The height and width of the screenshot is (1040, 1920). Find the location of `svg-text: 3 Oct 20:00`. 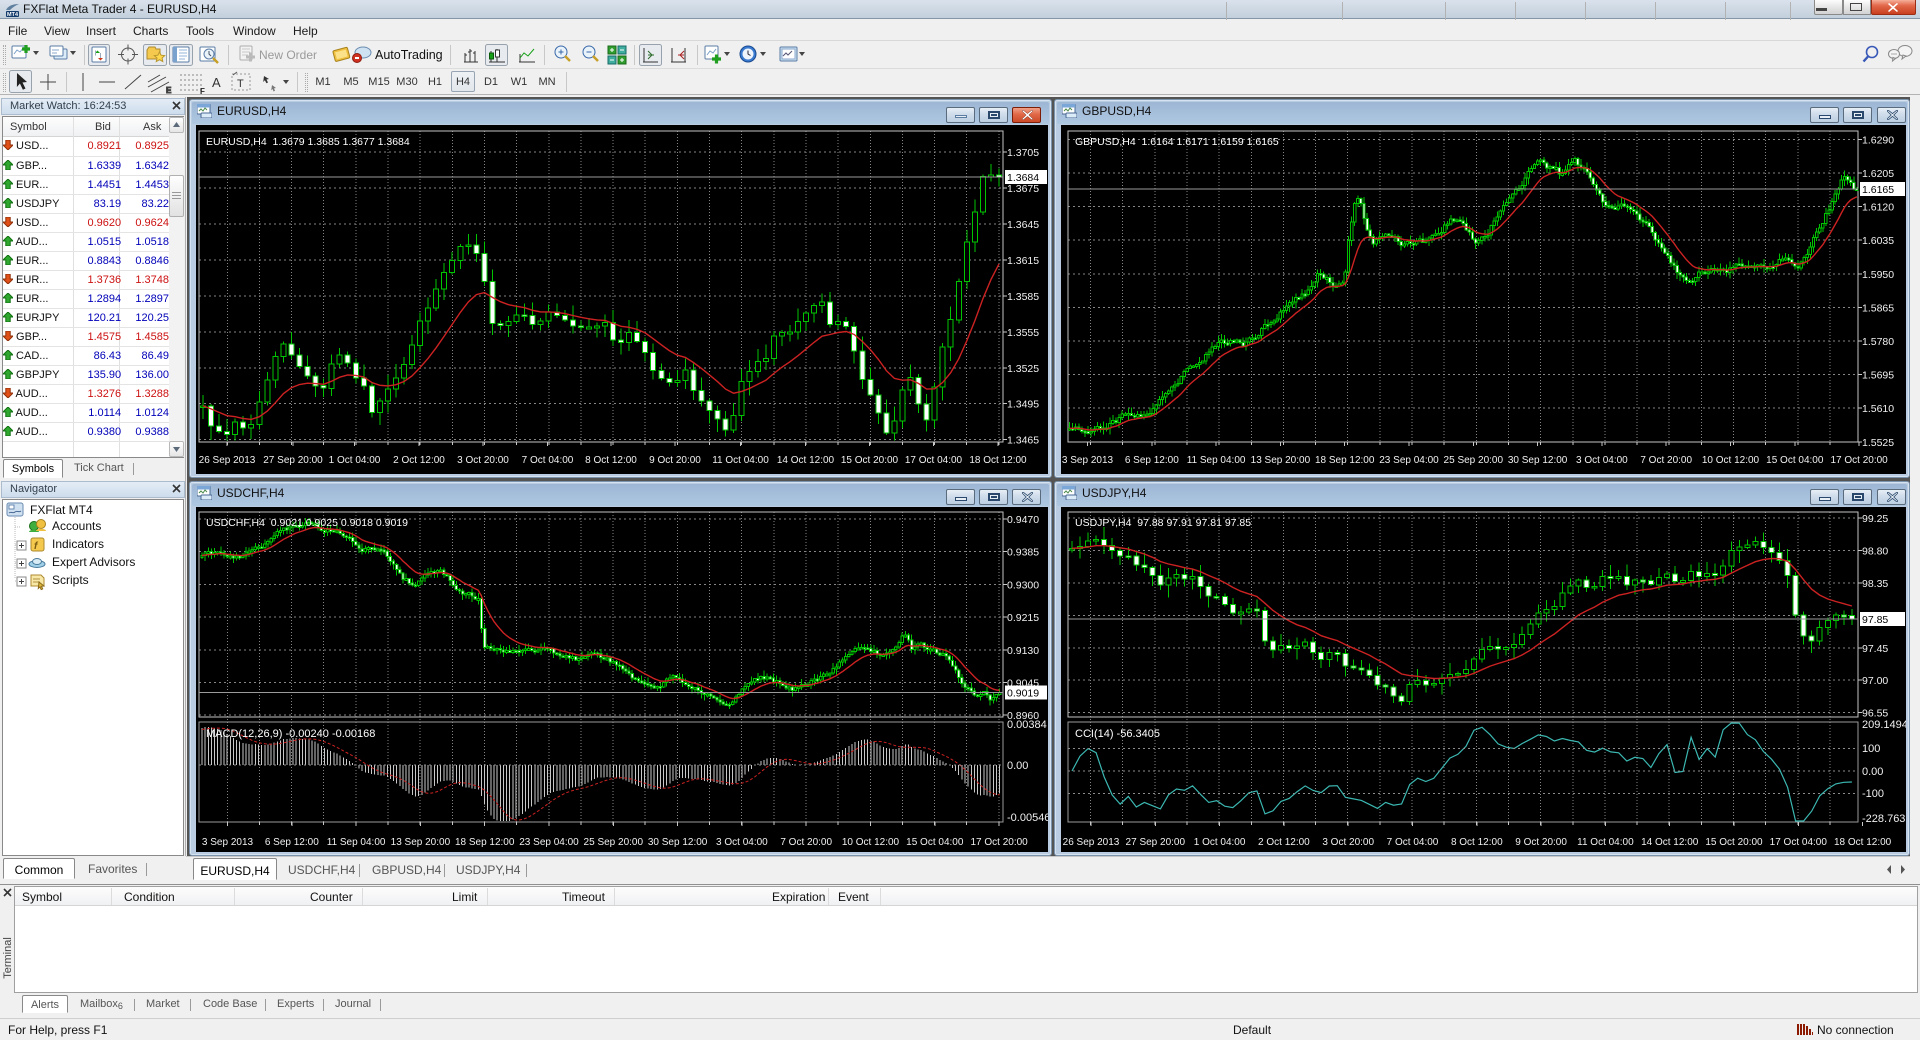

svg-text: 3 Oct 20:00 is located at coordinates (1348, 842).